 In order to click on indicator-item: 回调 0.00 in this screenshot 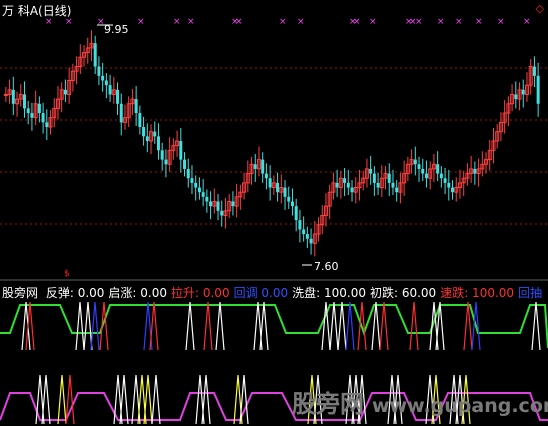, I will do `click(261, 293)`.